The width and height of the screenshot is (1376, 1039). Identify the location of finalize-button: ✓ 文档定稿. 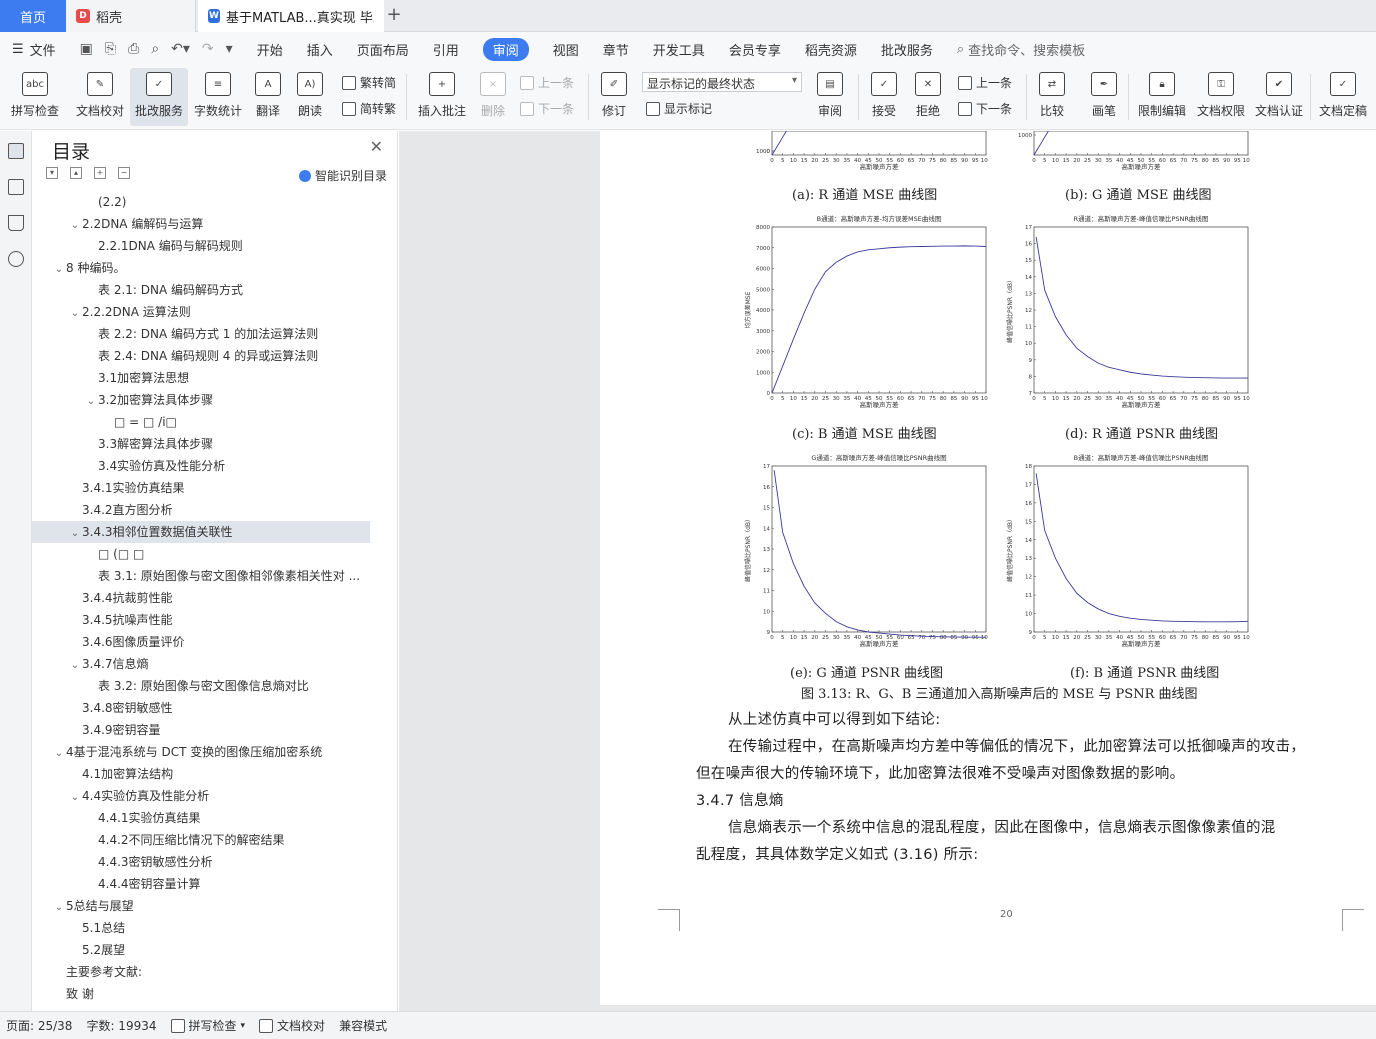
(1343, 97).